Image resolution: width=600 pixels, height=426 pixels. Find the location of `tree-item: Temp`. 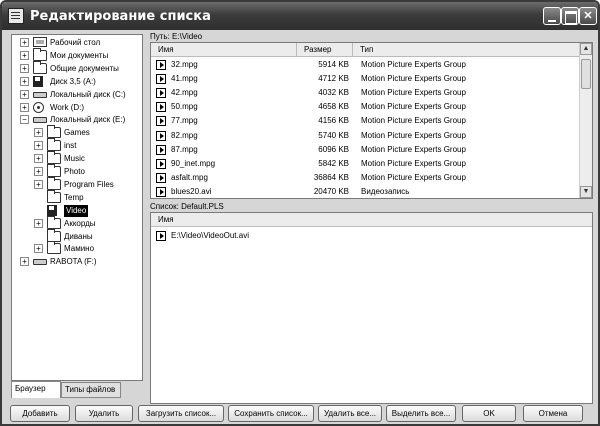

tree-item: Temp is located at coordinates (77, 196).